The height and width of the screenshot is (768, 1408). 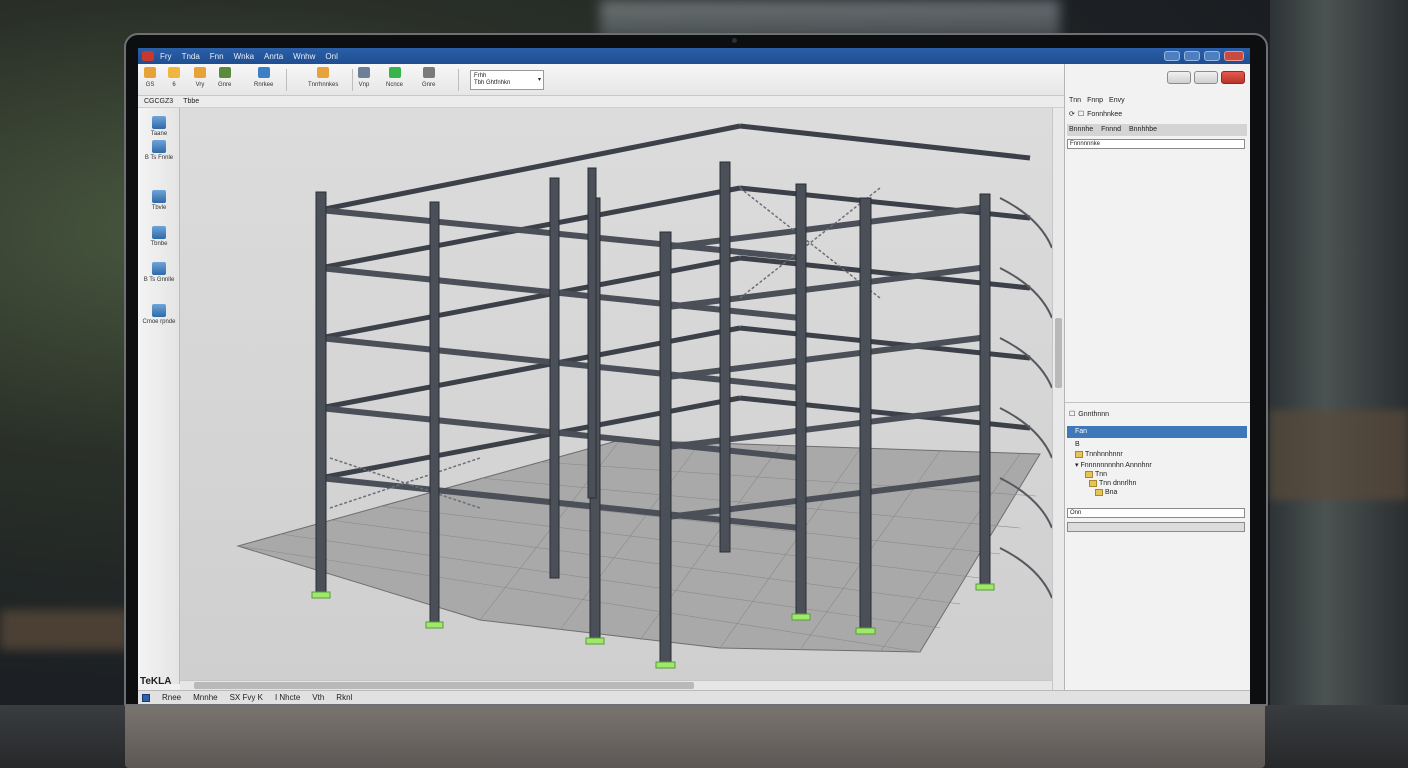 What do you see at coordinates (217, 56) in the screenshot?
I see `menu-item: Fnn` at bounding box center [217, 56].